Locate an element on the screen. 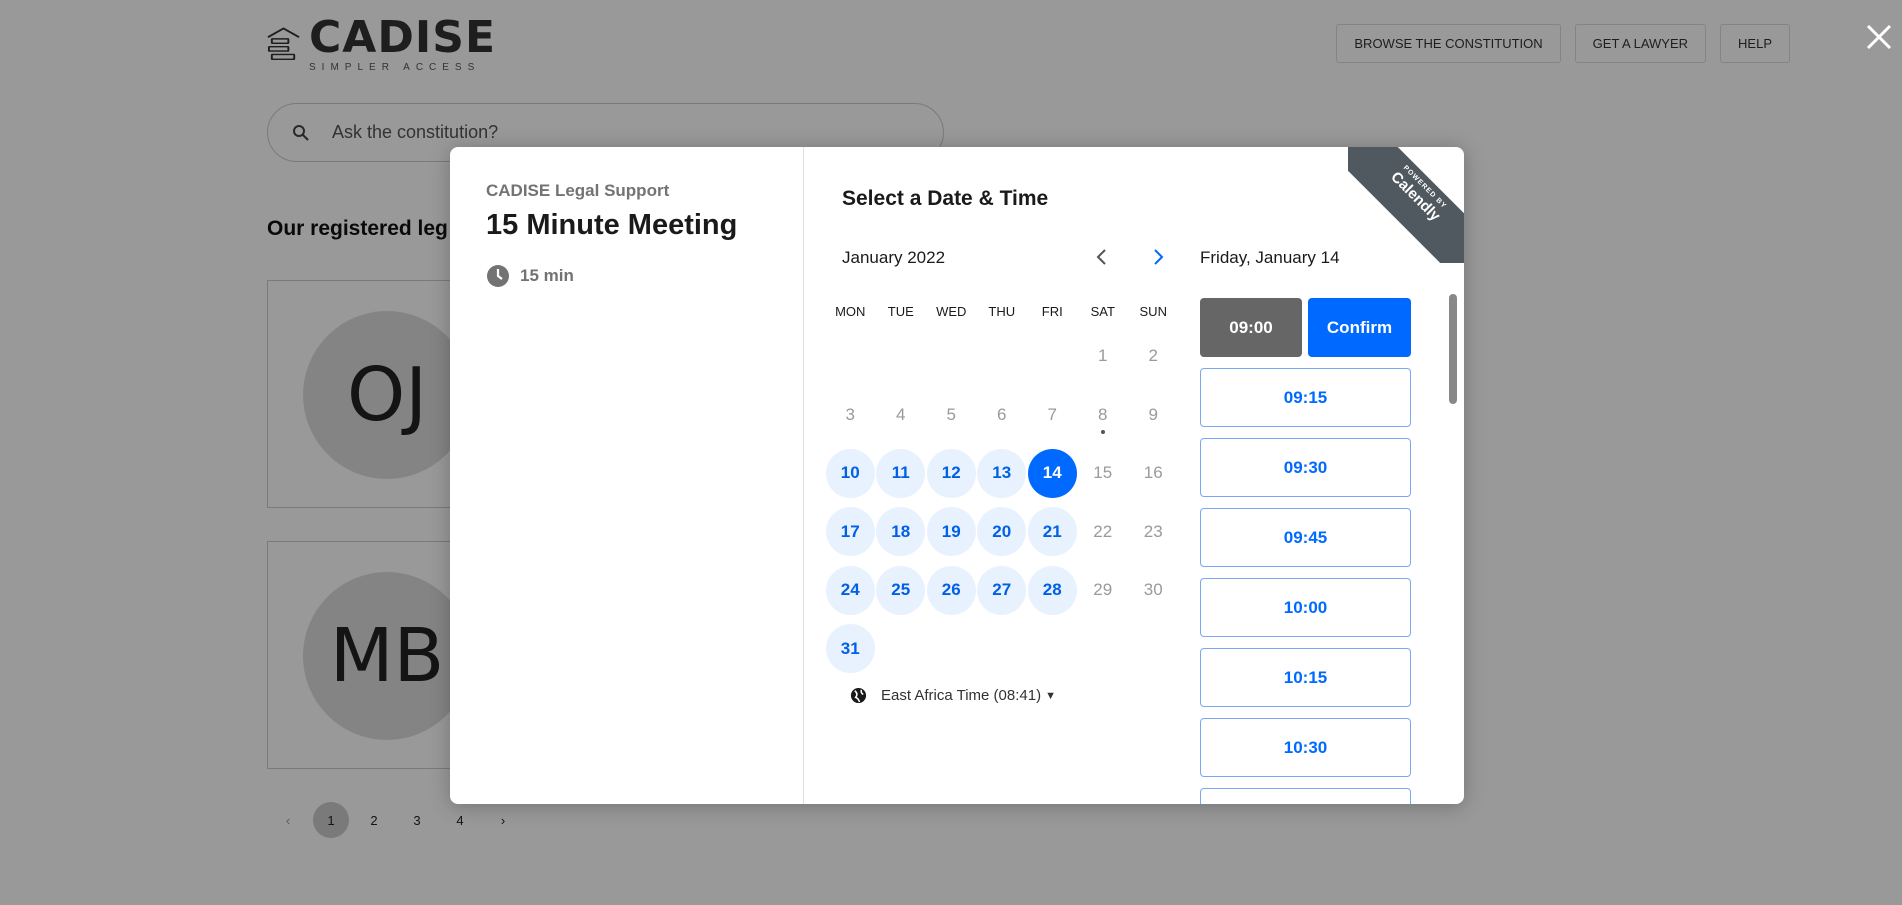  calendar-day-unavailable: 1 is located at coordinates (1103, 356).